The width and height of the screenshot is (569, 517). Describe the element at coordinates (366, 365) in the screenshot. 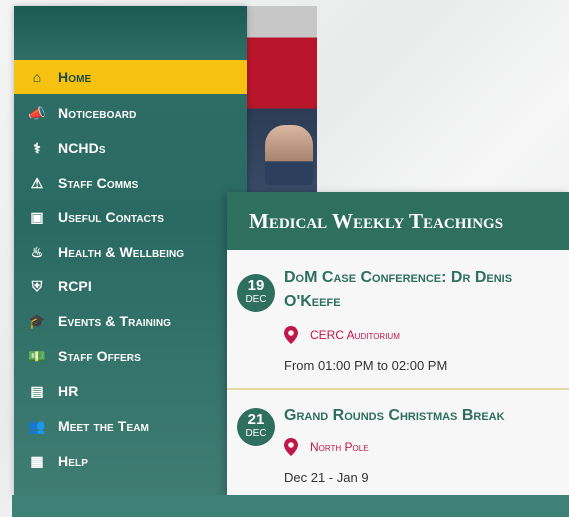

I see `event-time: From 01:00 PM to 02:00 PM` at that location.